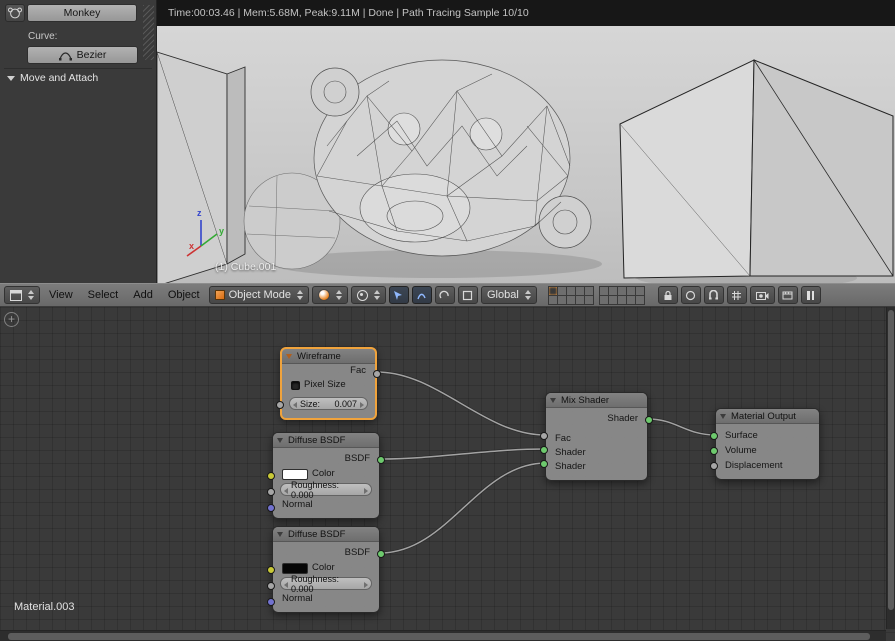 This screenshot has height=641, width=895. What do you see at coordinates (622, 418) in the screenshot?
I see `socket-label: Shader` at bounding box center [622, 418].